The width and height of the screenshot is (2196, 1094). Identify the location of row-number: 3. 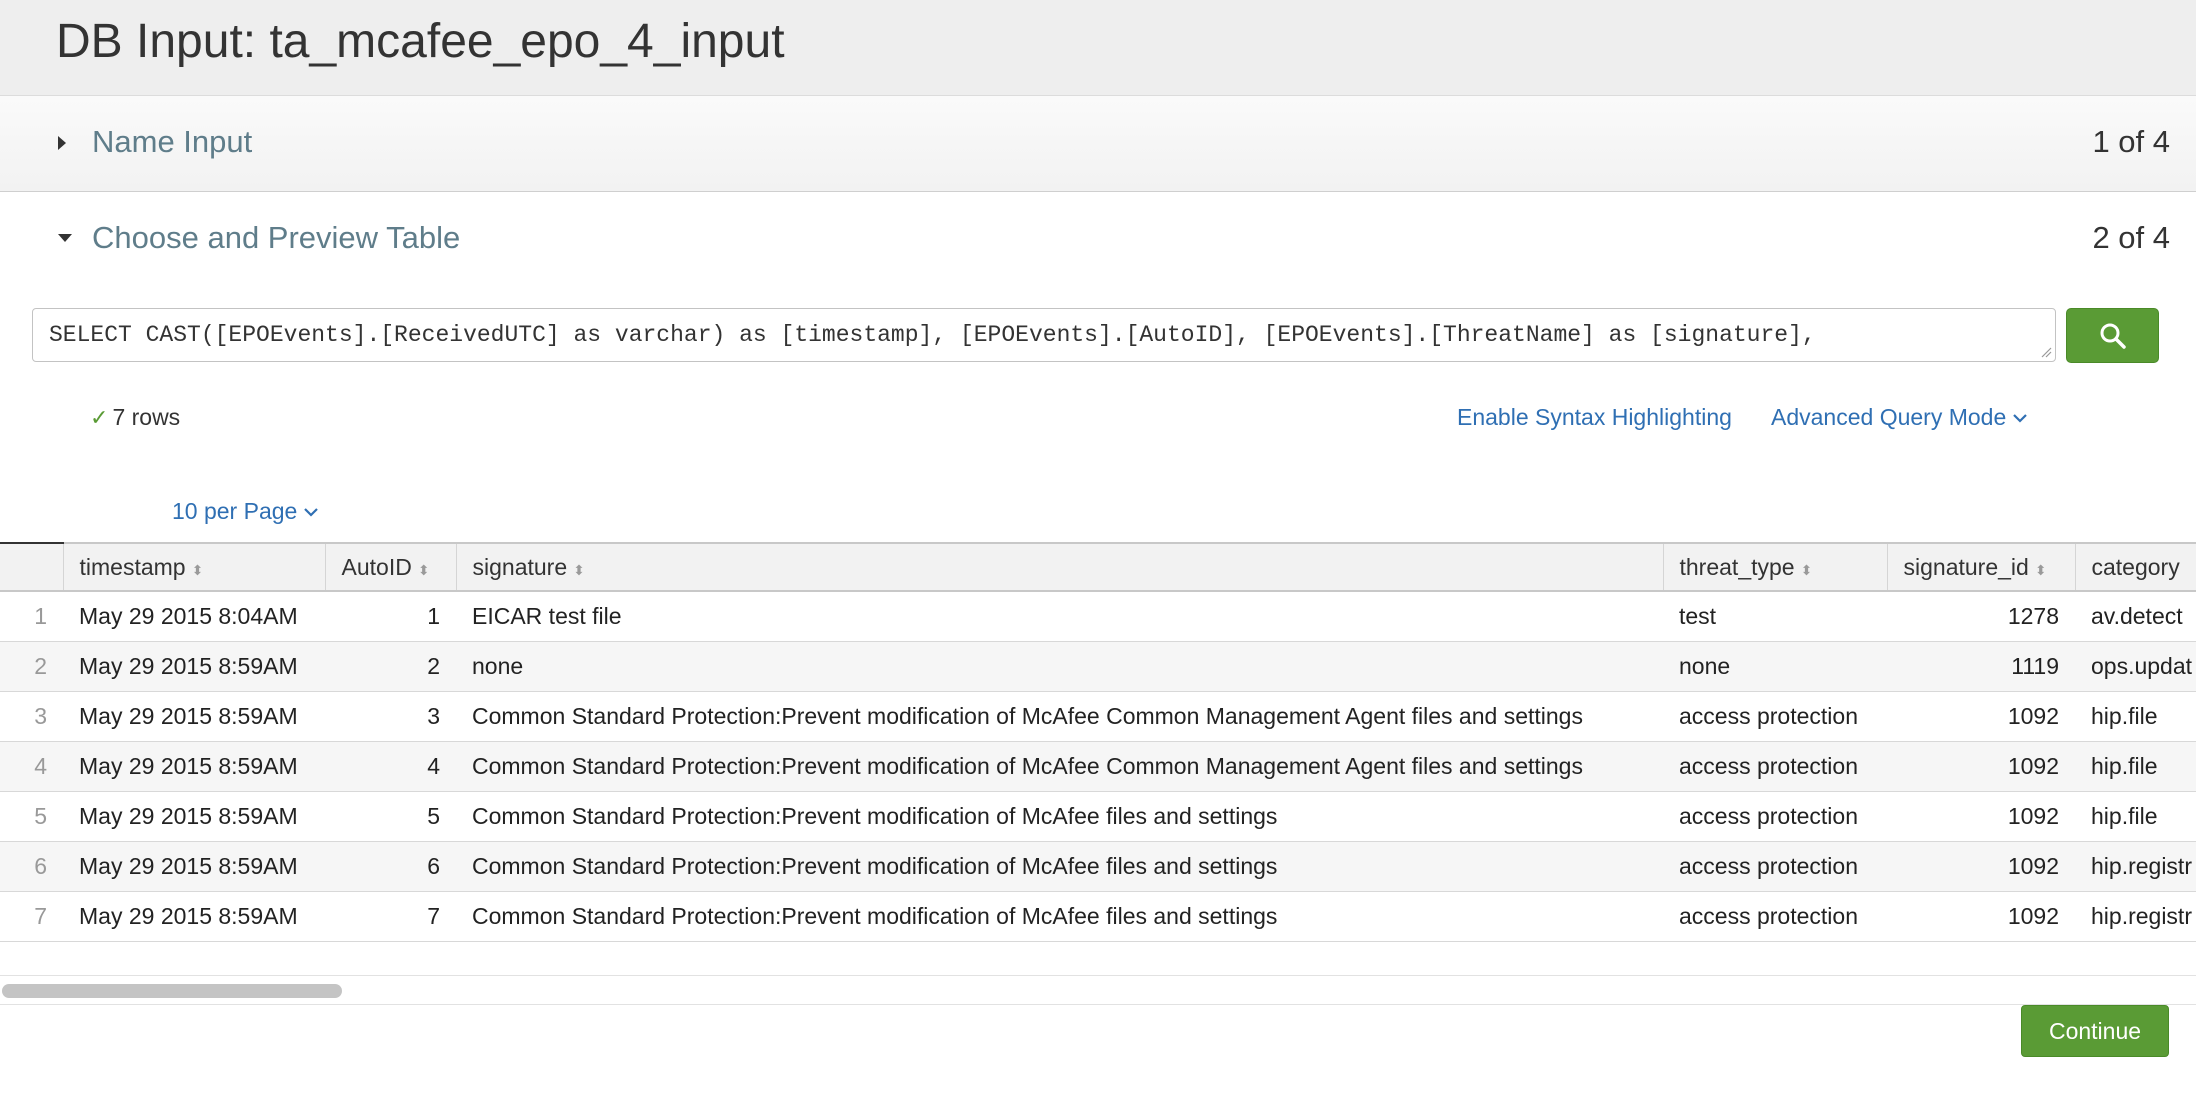
(31, 716).